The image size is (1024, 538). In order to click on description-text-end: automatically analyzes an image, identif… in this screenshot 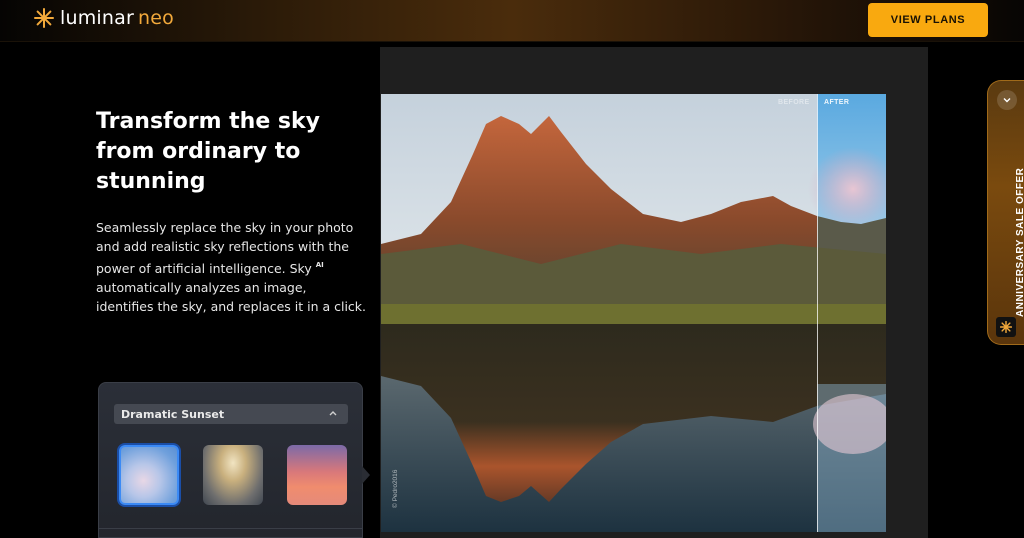, I will do `click(231, 297)`.